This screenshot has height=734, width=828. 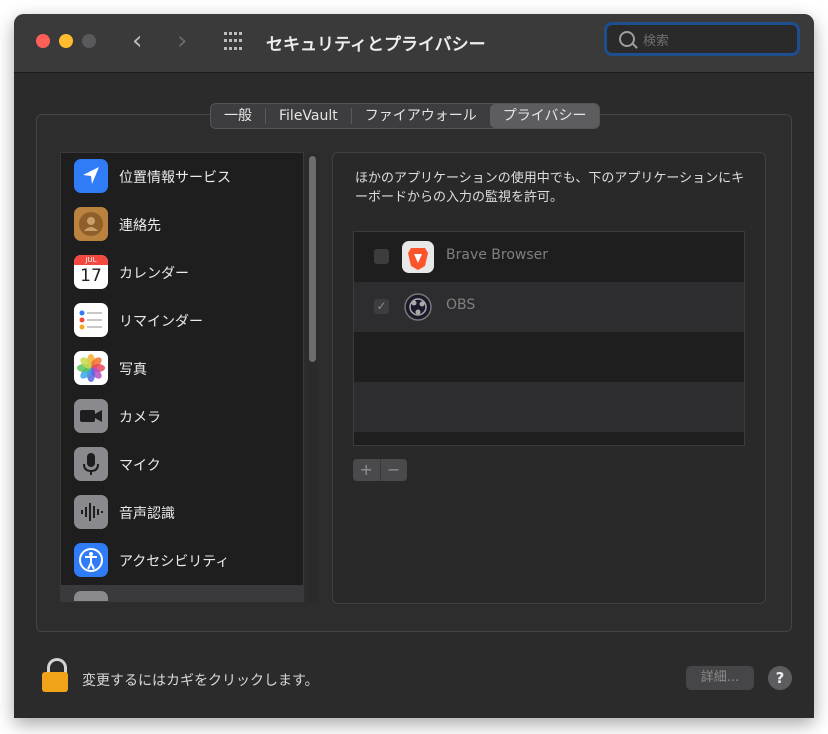 I want to click on microphone-icon, so click(x=91, y=464).